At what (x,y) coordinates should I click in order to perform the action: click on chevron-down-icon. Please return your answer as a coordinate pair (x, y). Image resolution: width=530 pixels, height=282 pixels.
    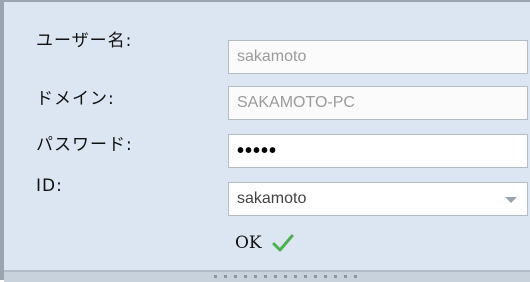
    Looking at the image, I should click on (511, 200).